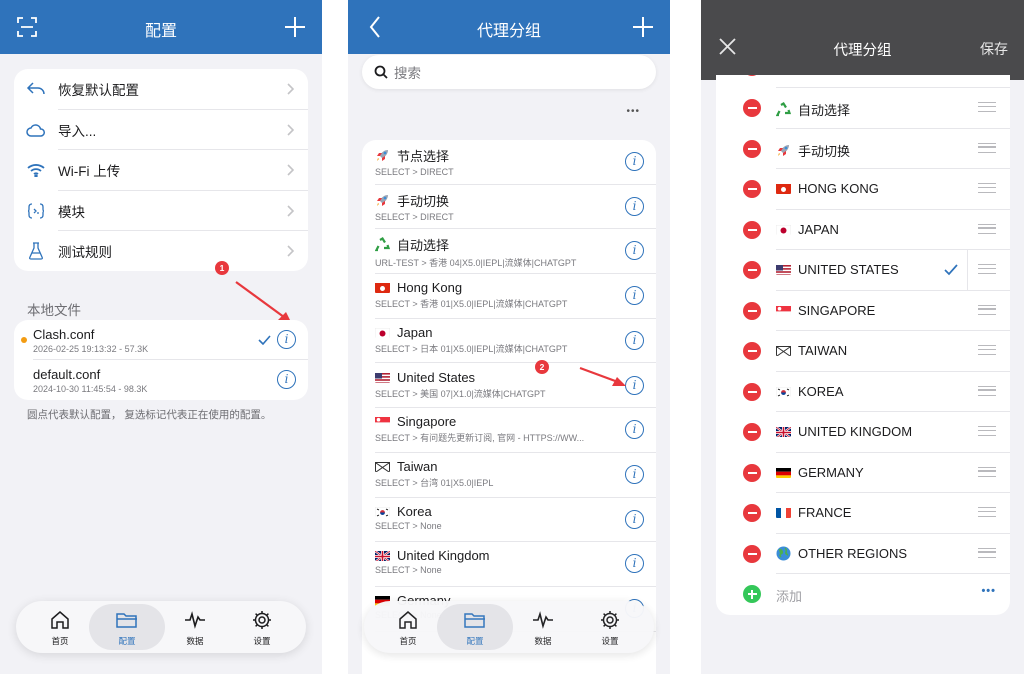 The width and height of the screenshot is (1024, 674). I want to click on add-more-button: •••, so click(988, 591).